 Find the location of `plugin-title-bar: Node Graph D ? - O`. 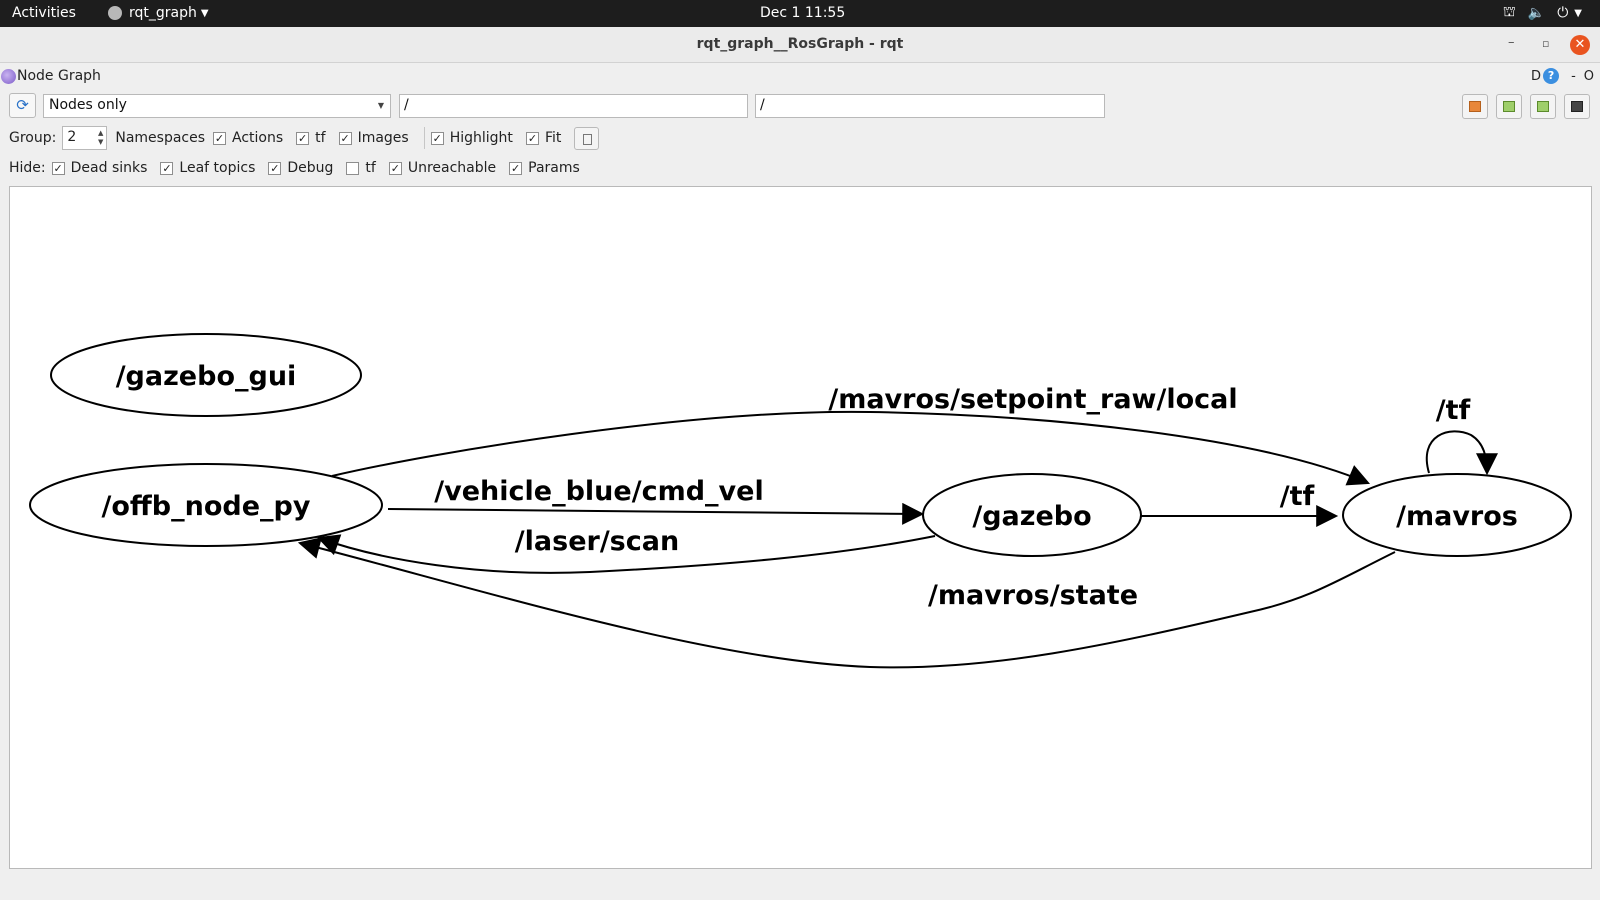

plugin-title-bar: Node Graph D ? - O is located at coordinates (800, 77).